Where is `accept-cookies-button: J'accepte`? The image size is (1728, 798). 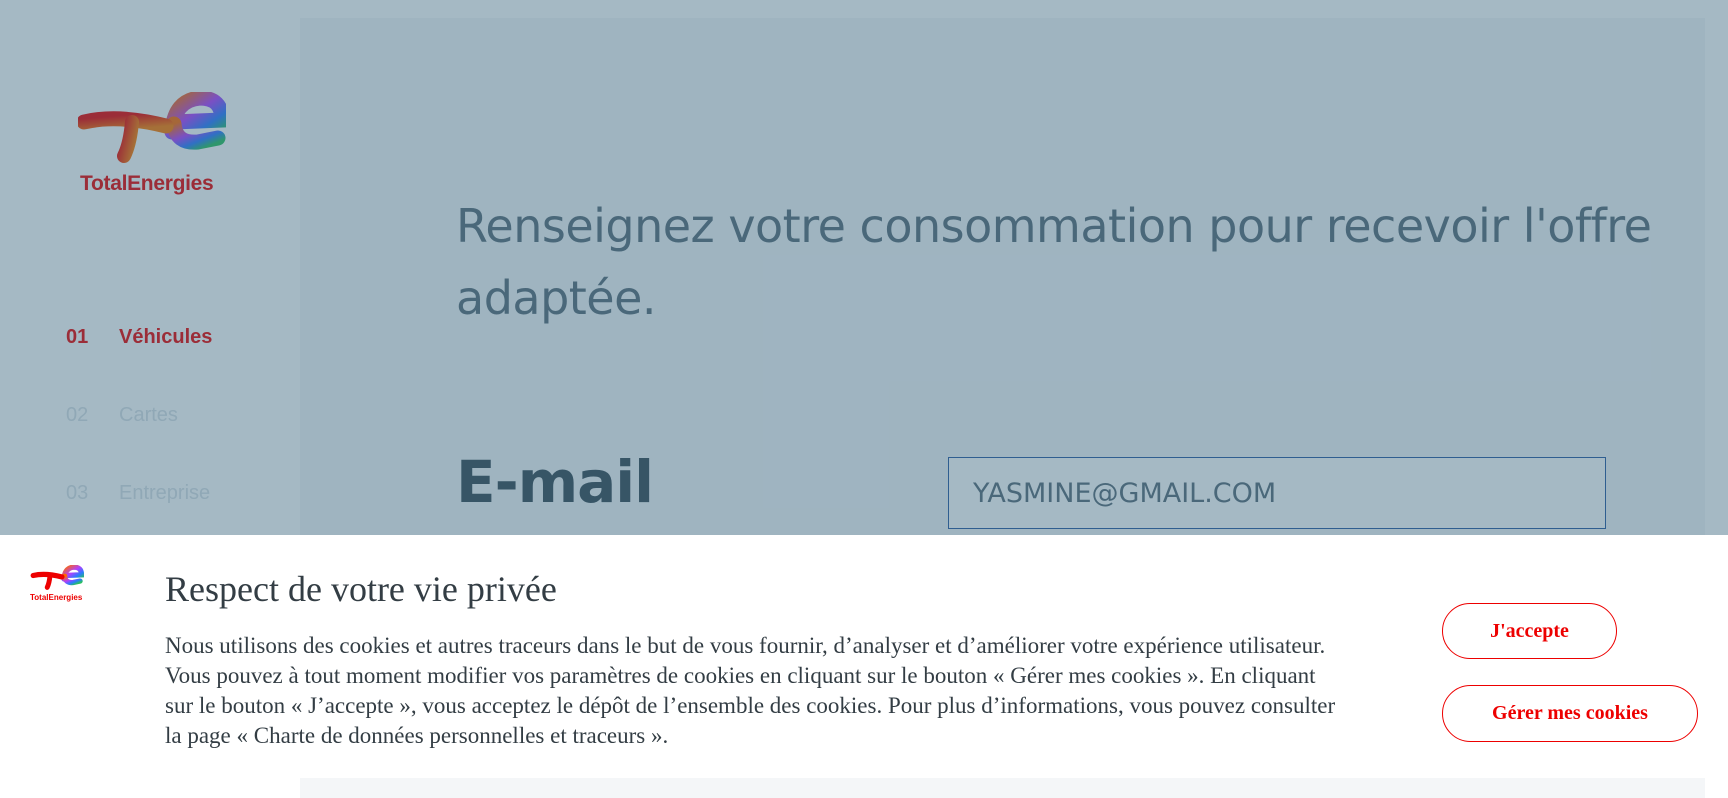 accept-cookies-button: J'accepte is located at coordinates (1529, 631).